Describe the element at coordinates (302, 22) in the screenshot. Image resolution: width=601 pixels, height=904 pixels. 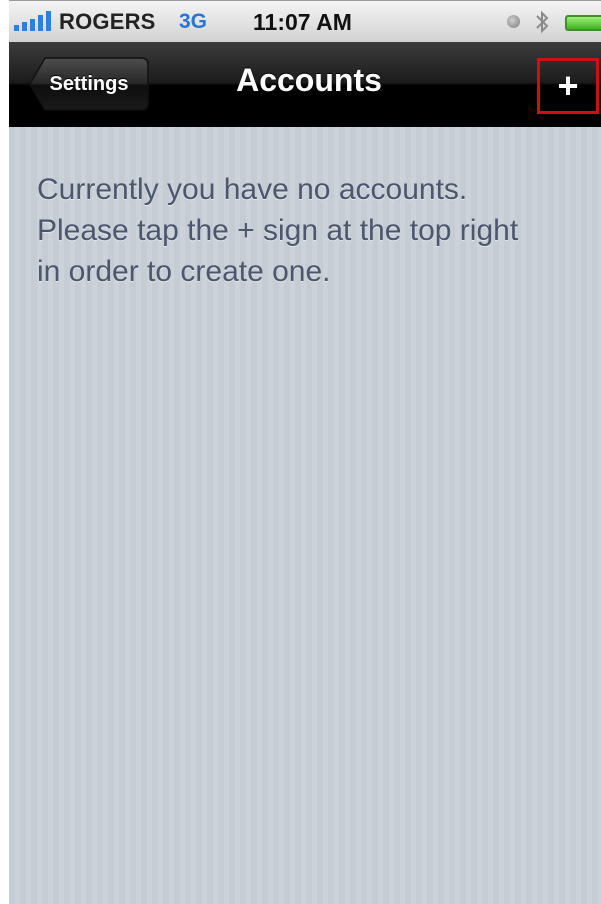
I see `status-time: 11:07 AM` at that location.